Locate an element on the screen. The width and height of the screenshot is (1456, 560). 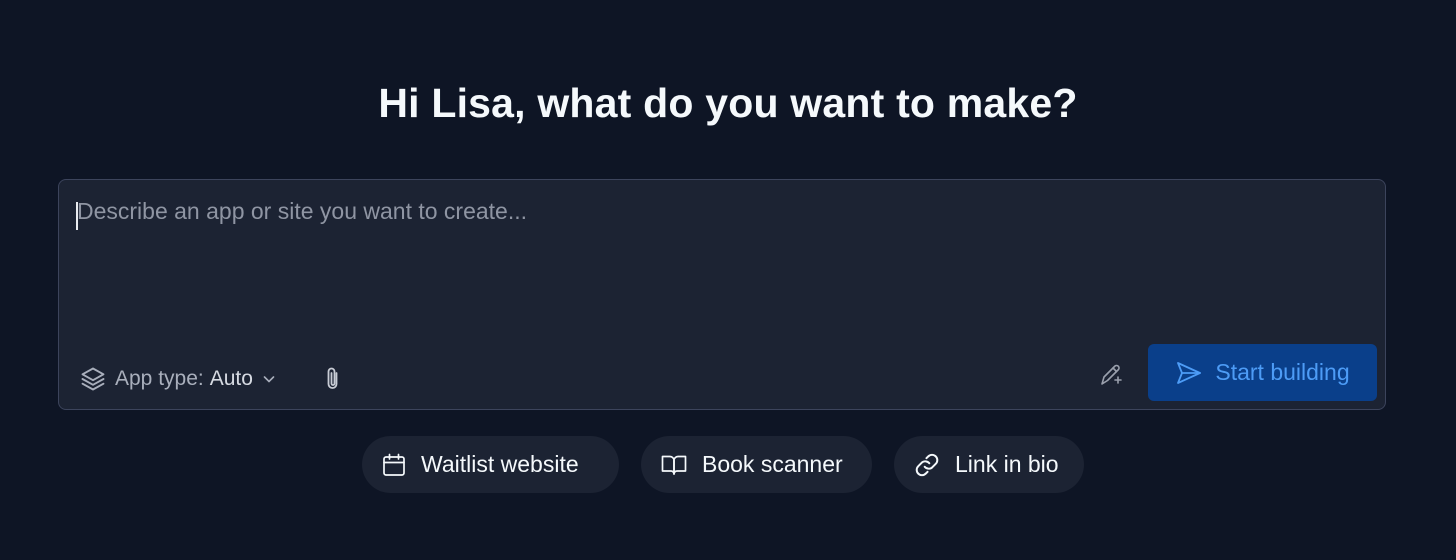
layers-icon is located at coordinates (93, 379).